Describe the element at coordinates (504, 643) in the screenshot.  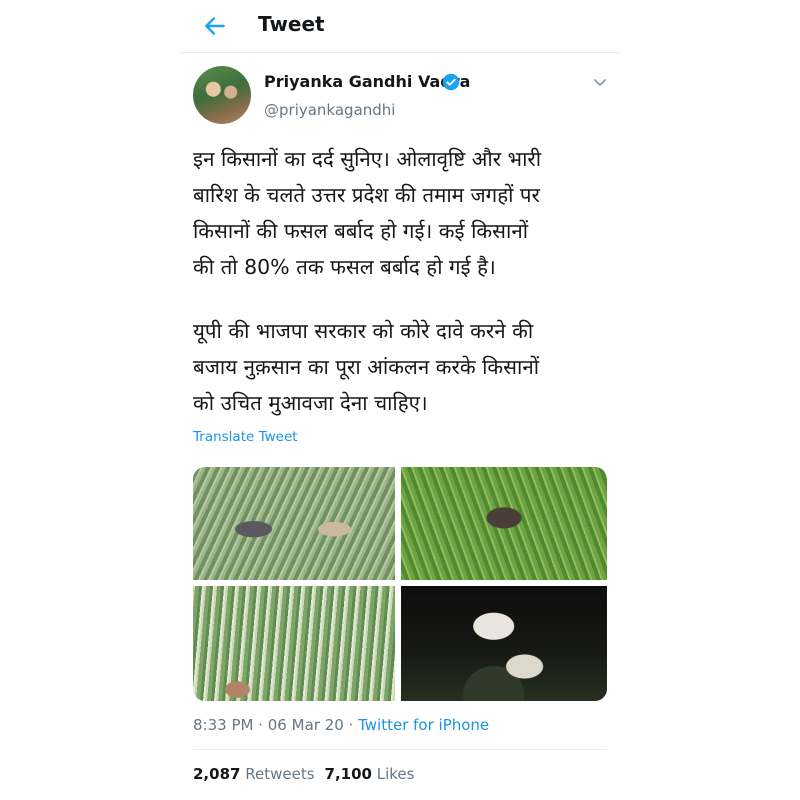
I see `photo-farmers-night` at that location.